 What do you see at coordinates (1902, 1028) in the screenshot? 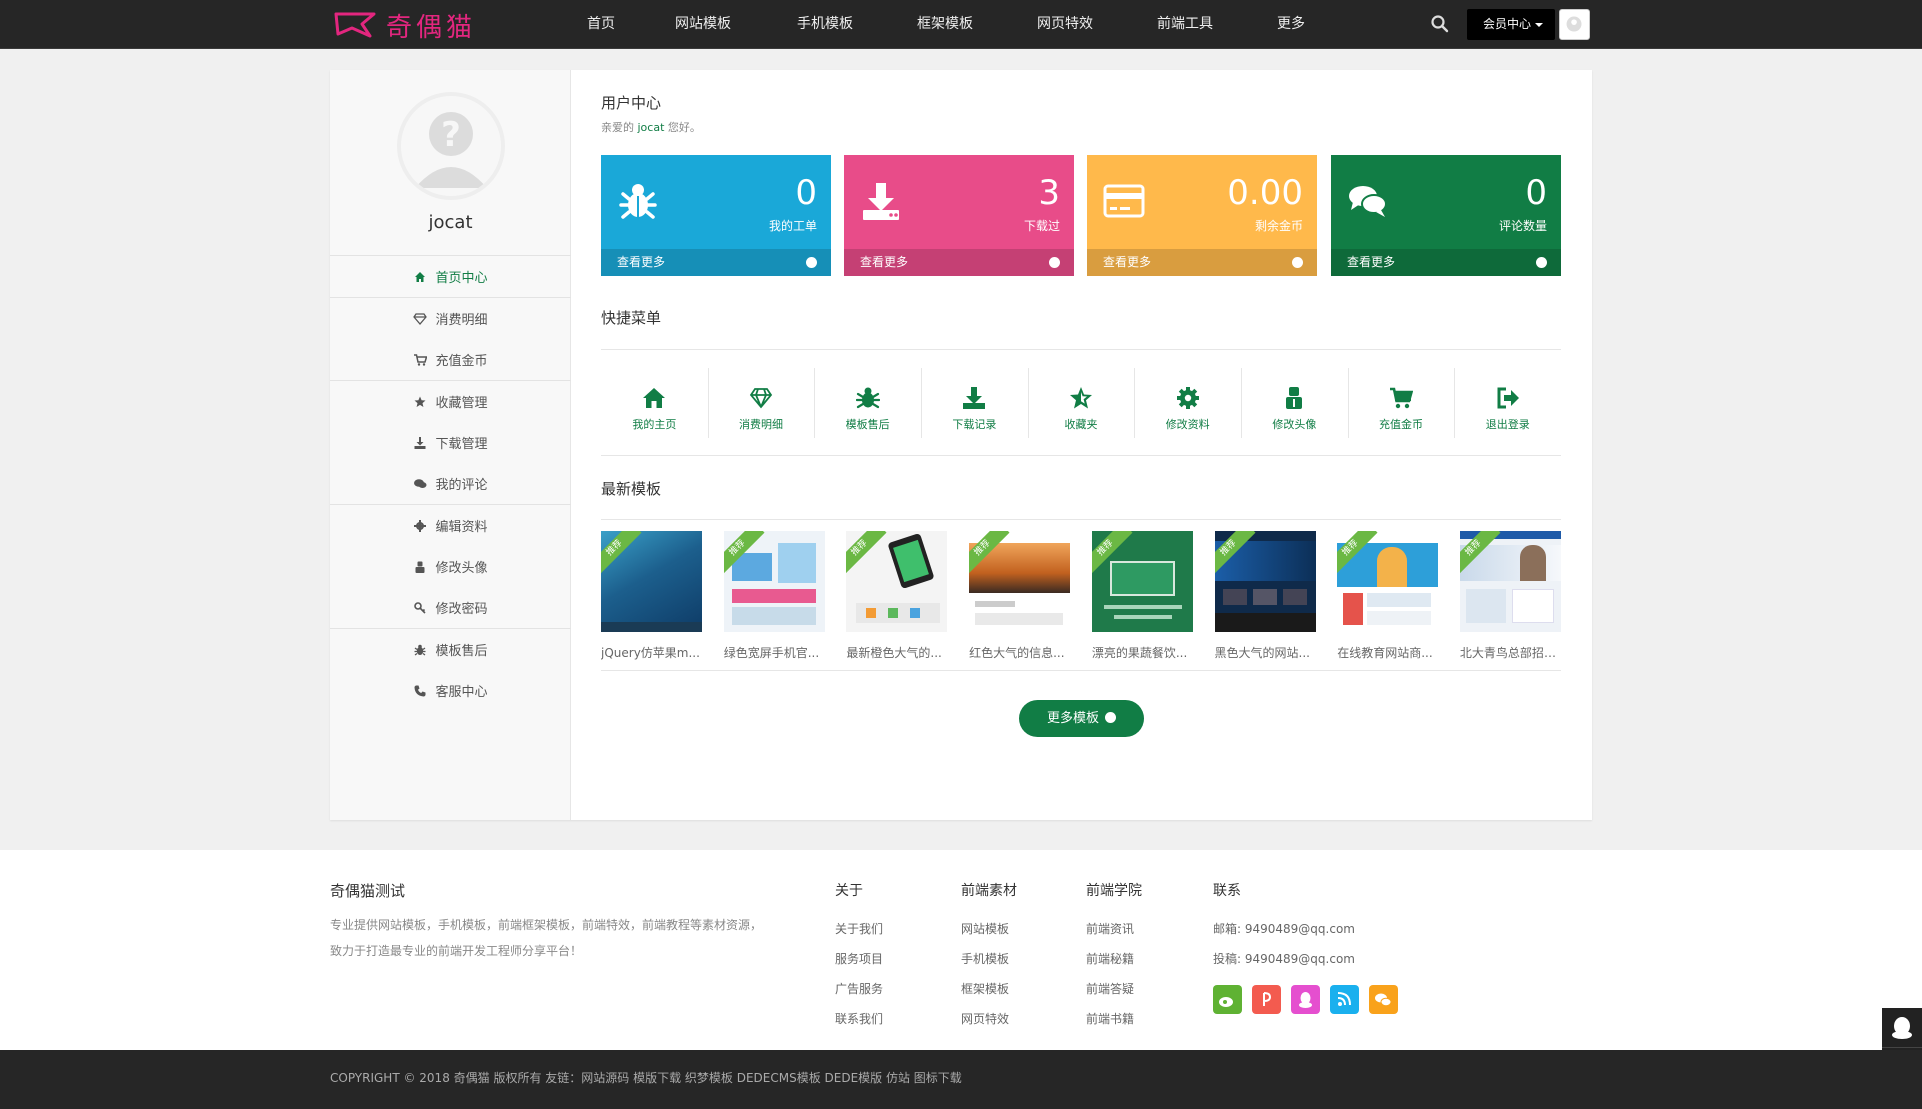
I see `qq-service-icon` at bounding box center [1902, 1028].